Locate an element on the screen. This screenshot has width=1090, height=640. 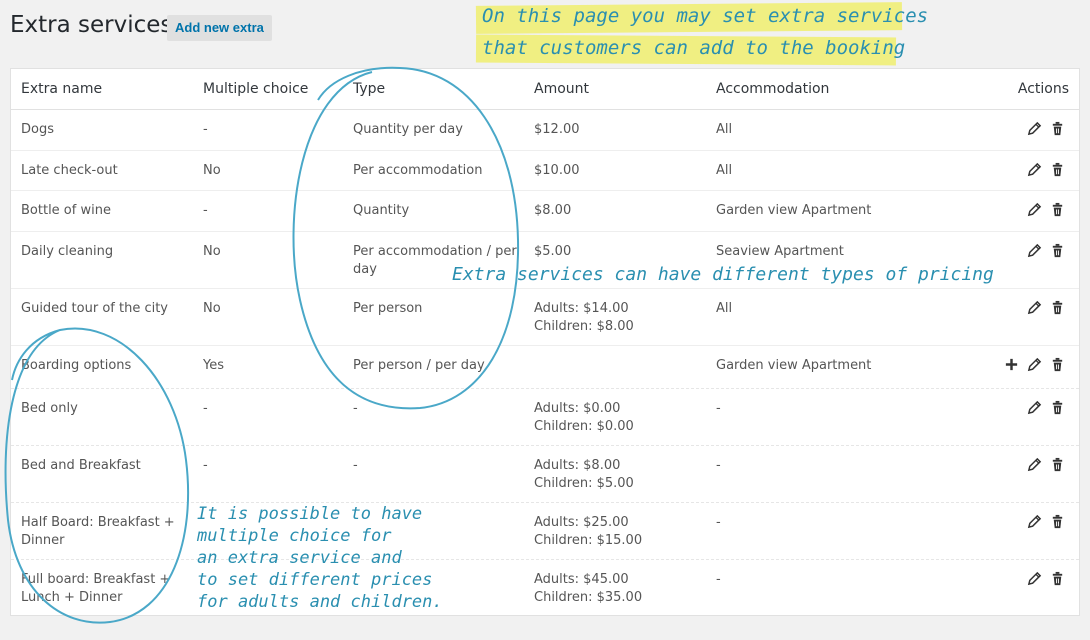
cell-type-line: Per accommodation is located at coordinates (418, 170).